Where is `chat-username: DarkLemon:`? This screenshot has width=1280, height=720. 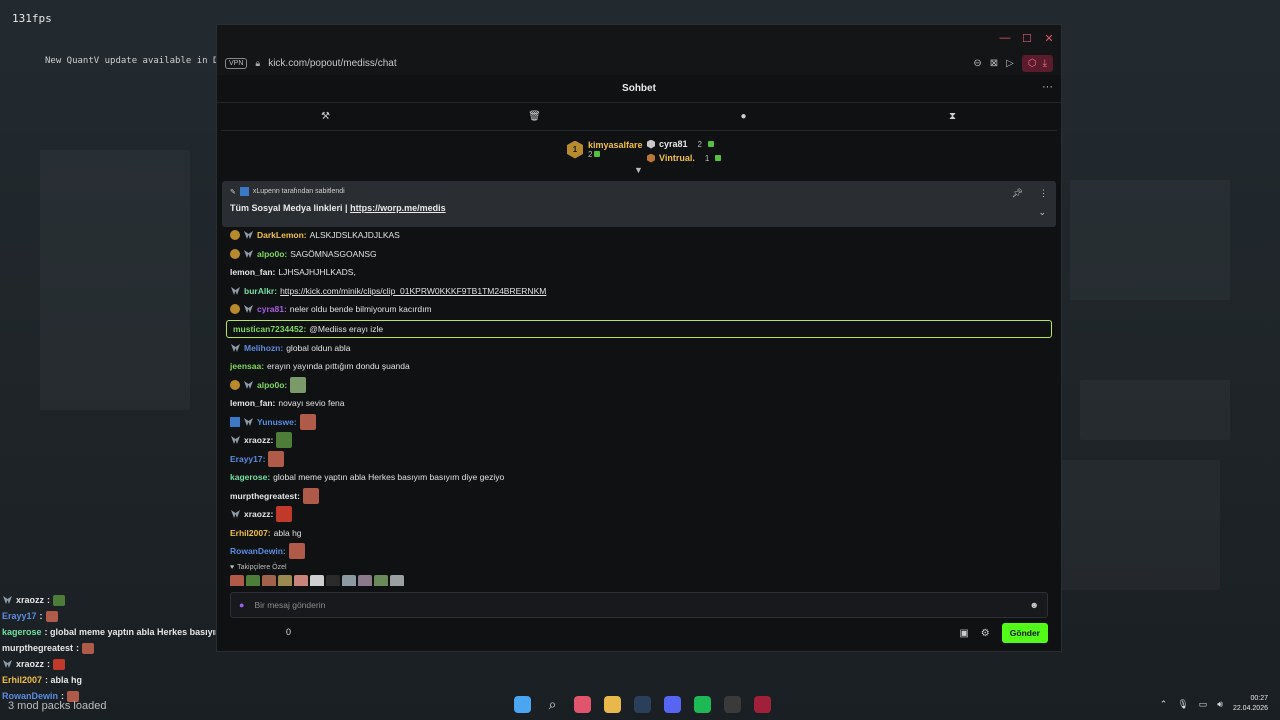 chat-username: DarkLemon: is located at coordinates (282, 235).